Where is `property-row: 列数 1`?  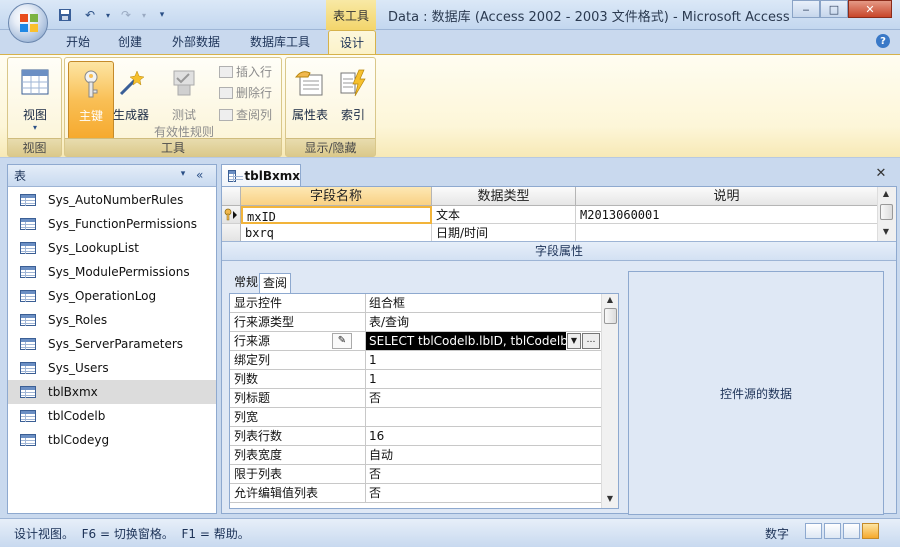 property-row: 列数 1 is located at coordinates (416, 379).